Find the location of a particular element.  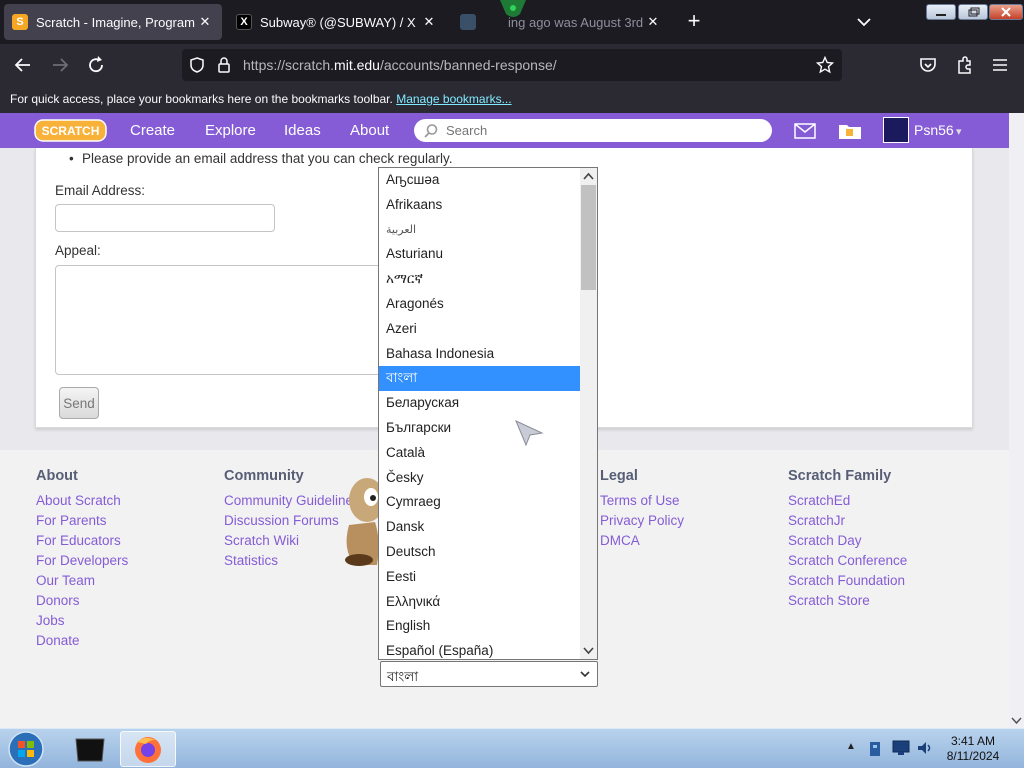

monitor-icon is located at coordinates (901, 748).